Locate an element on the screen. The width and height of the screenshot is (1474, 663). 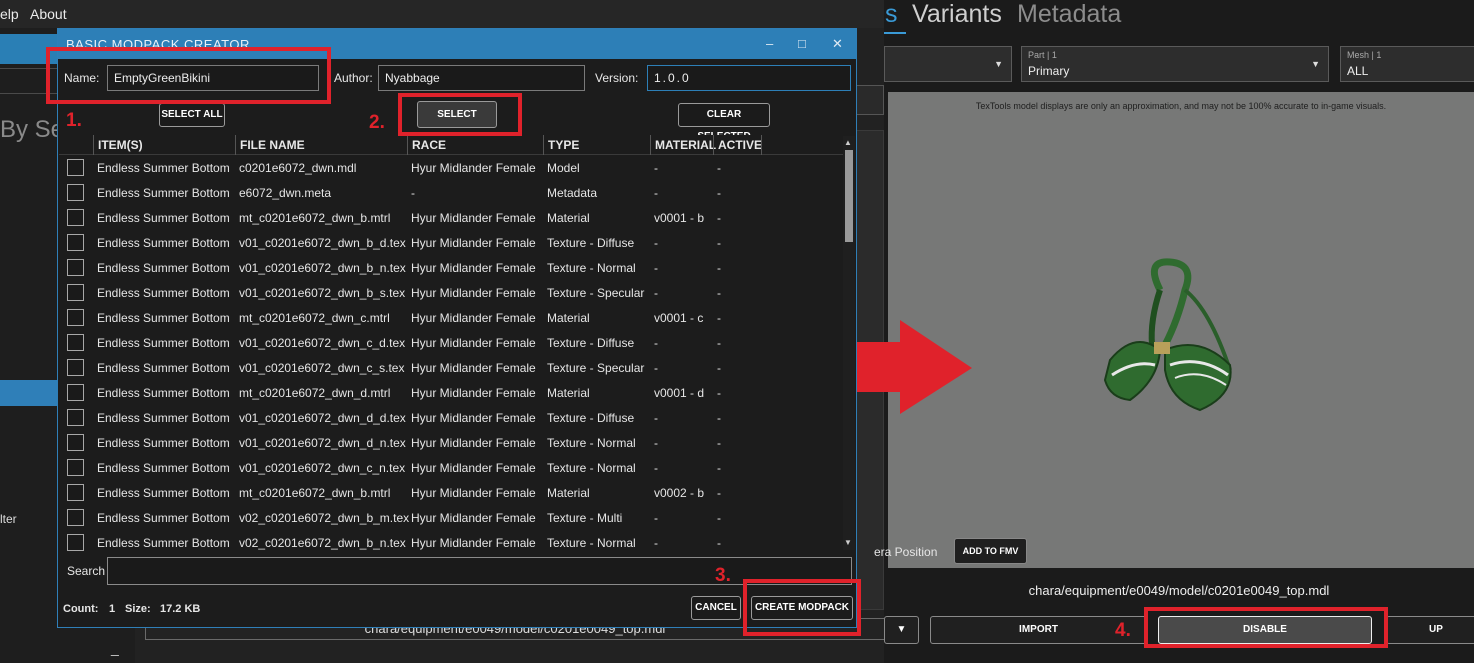
cell-type: Metadata is located at coordinates (572, 193).